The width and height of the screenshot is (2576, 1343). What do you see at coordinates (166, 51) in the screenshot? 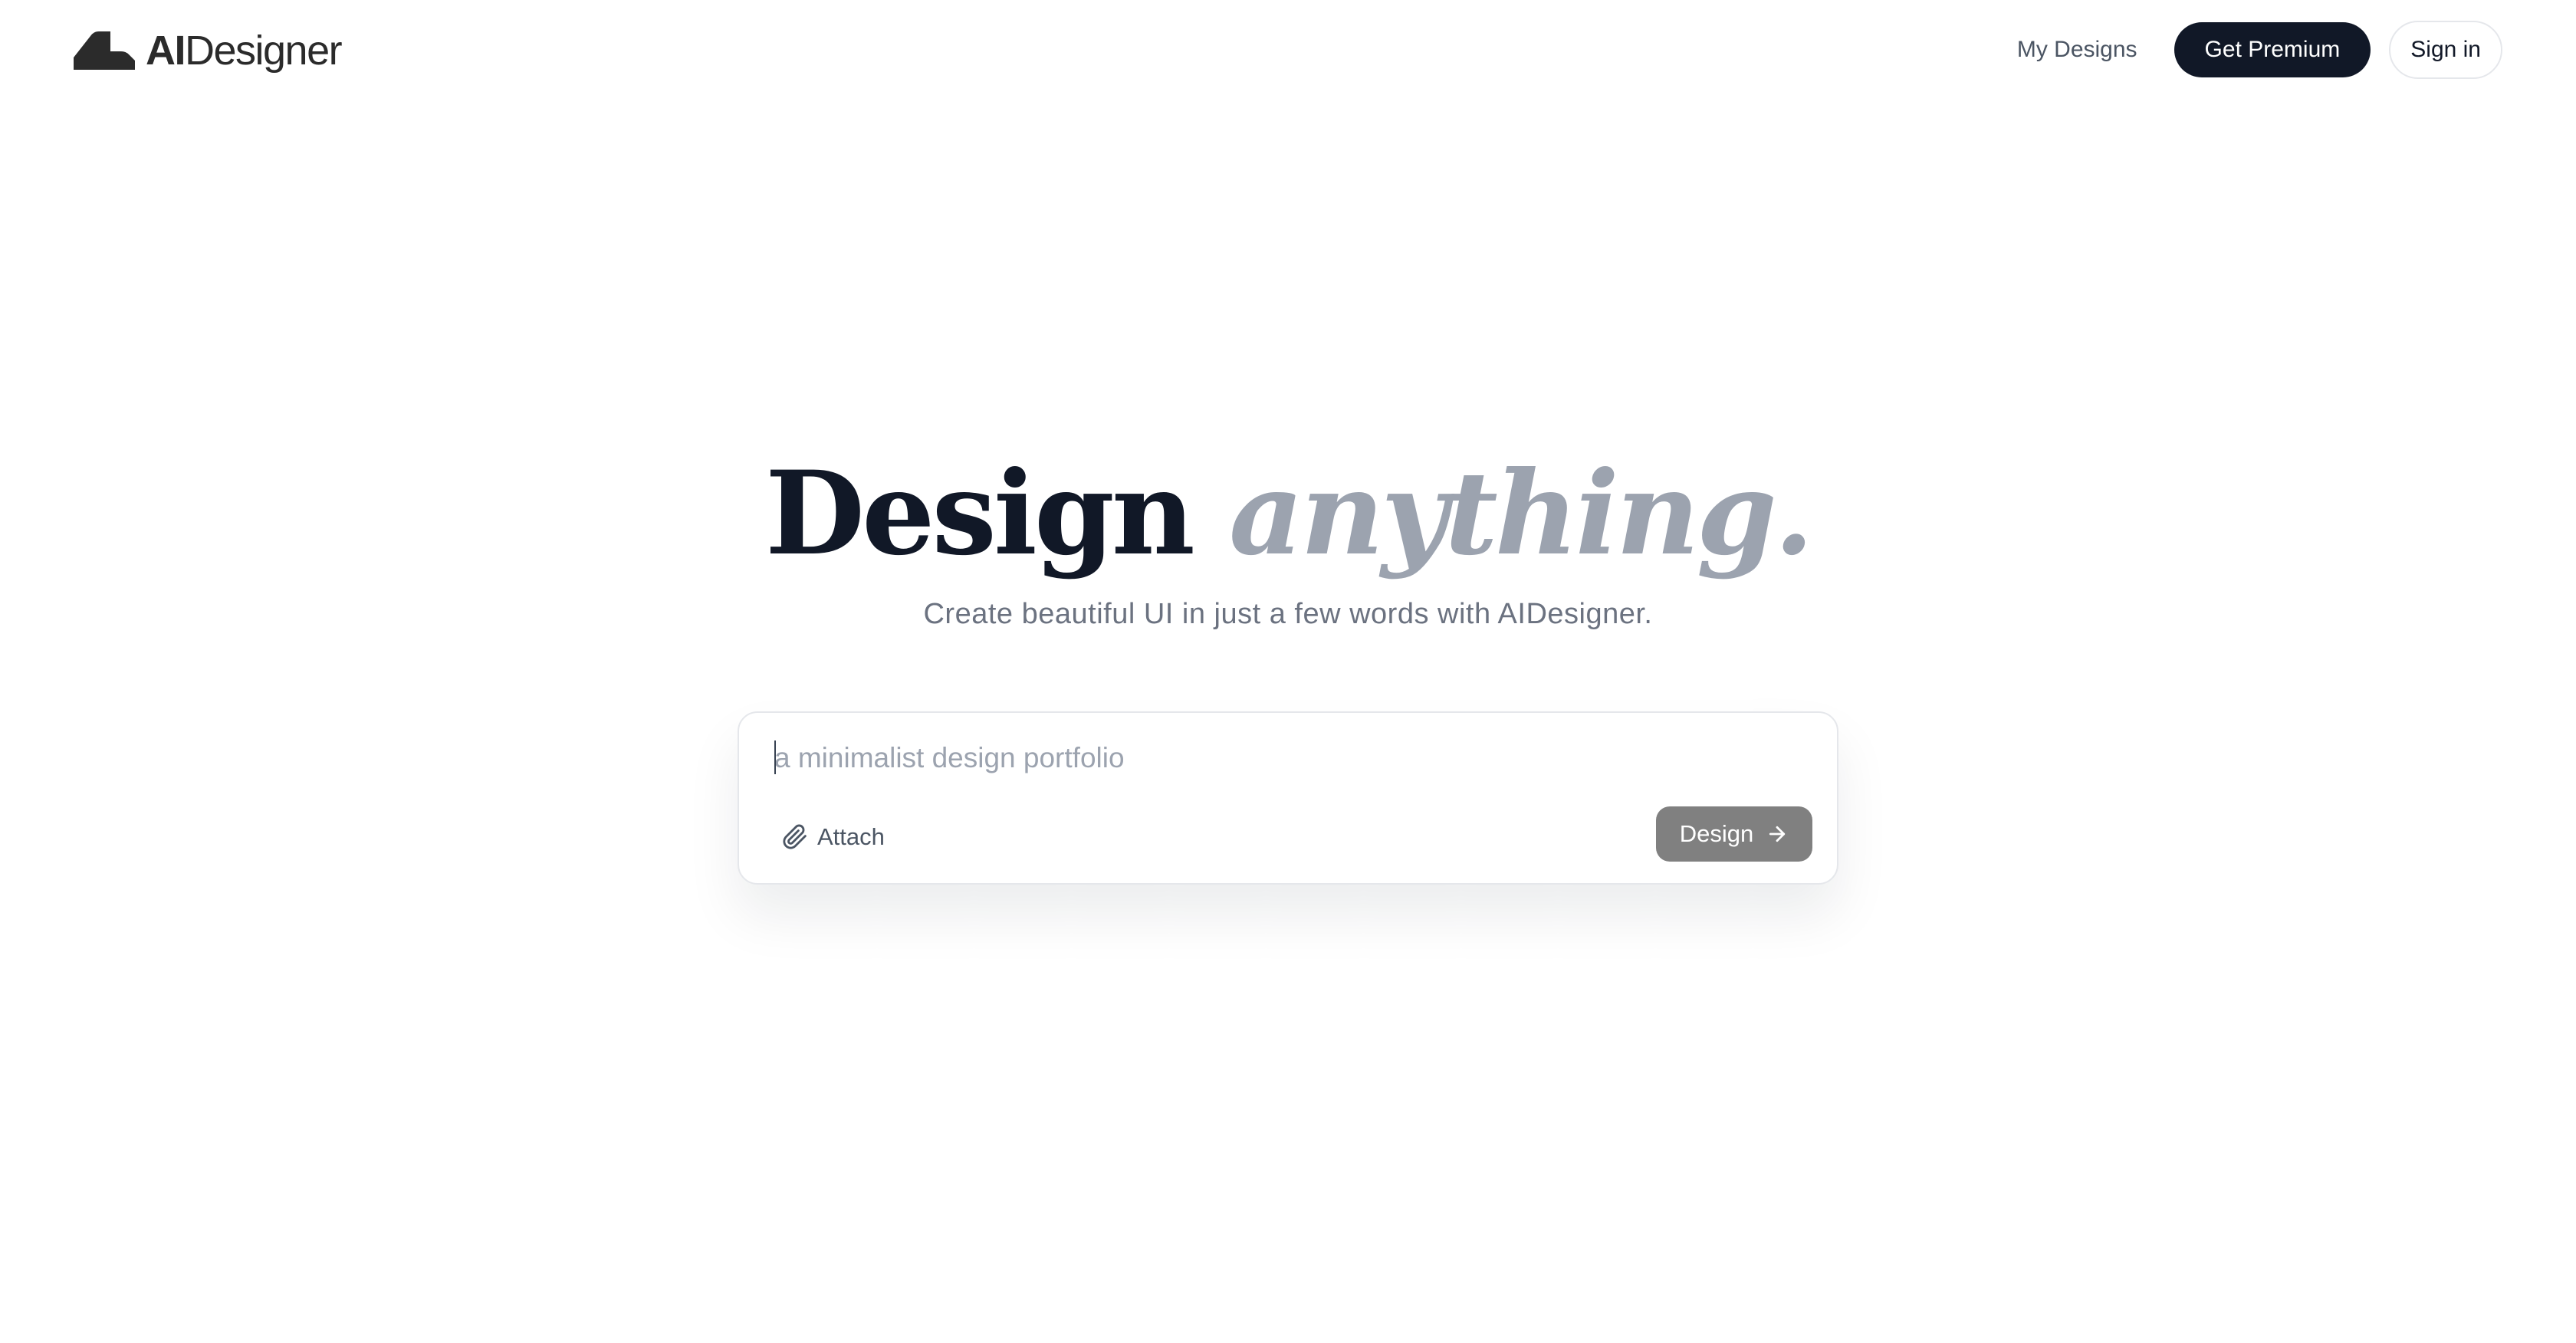
I see `brand-name-bold: AI` at bounding box center [166, 51].